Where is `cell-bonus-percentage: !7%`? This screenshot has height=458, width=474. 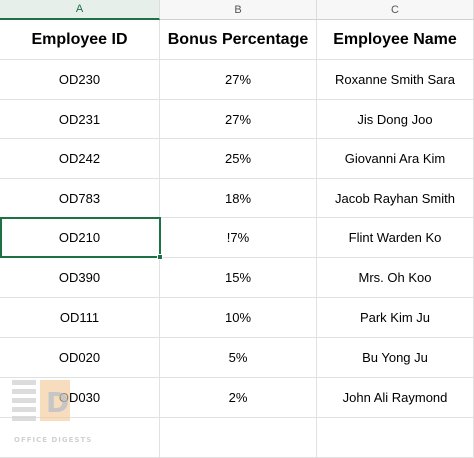 cell-bonus-percentage: !7% is located at coordinates (238, 238).